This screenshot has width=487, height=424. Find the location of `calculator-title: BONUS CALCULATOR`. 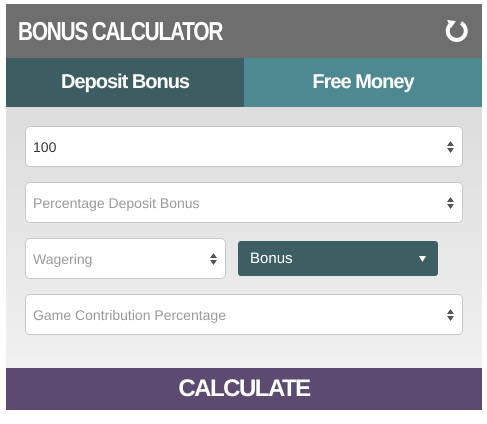

calculator-title: BONUS CALCULATOR is located at coordinates (120, 31).